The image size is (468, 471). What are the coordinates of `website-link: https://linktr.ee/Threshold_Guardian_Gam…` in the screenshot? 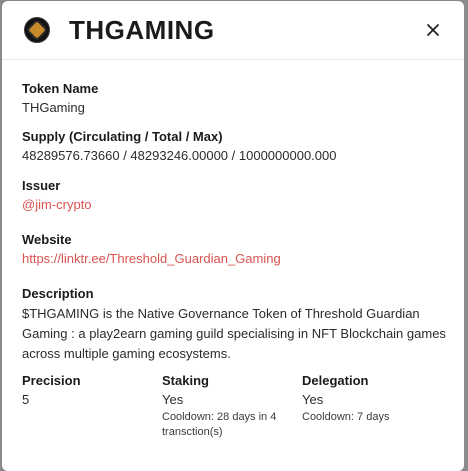 It's located at (151, 258).